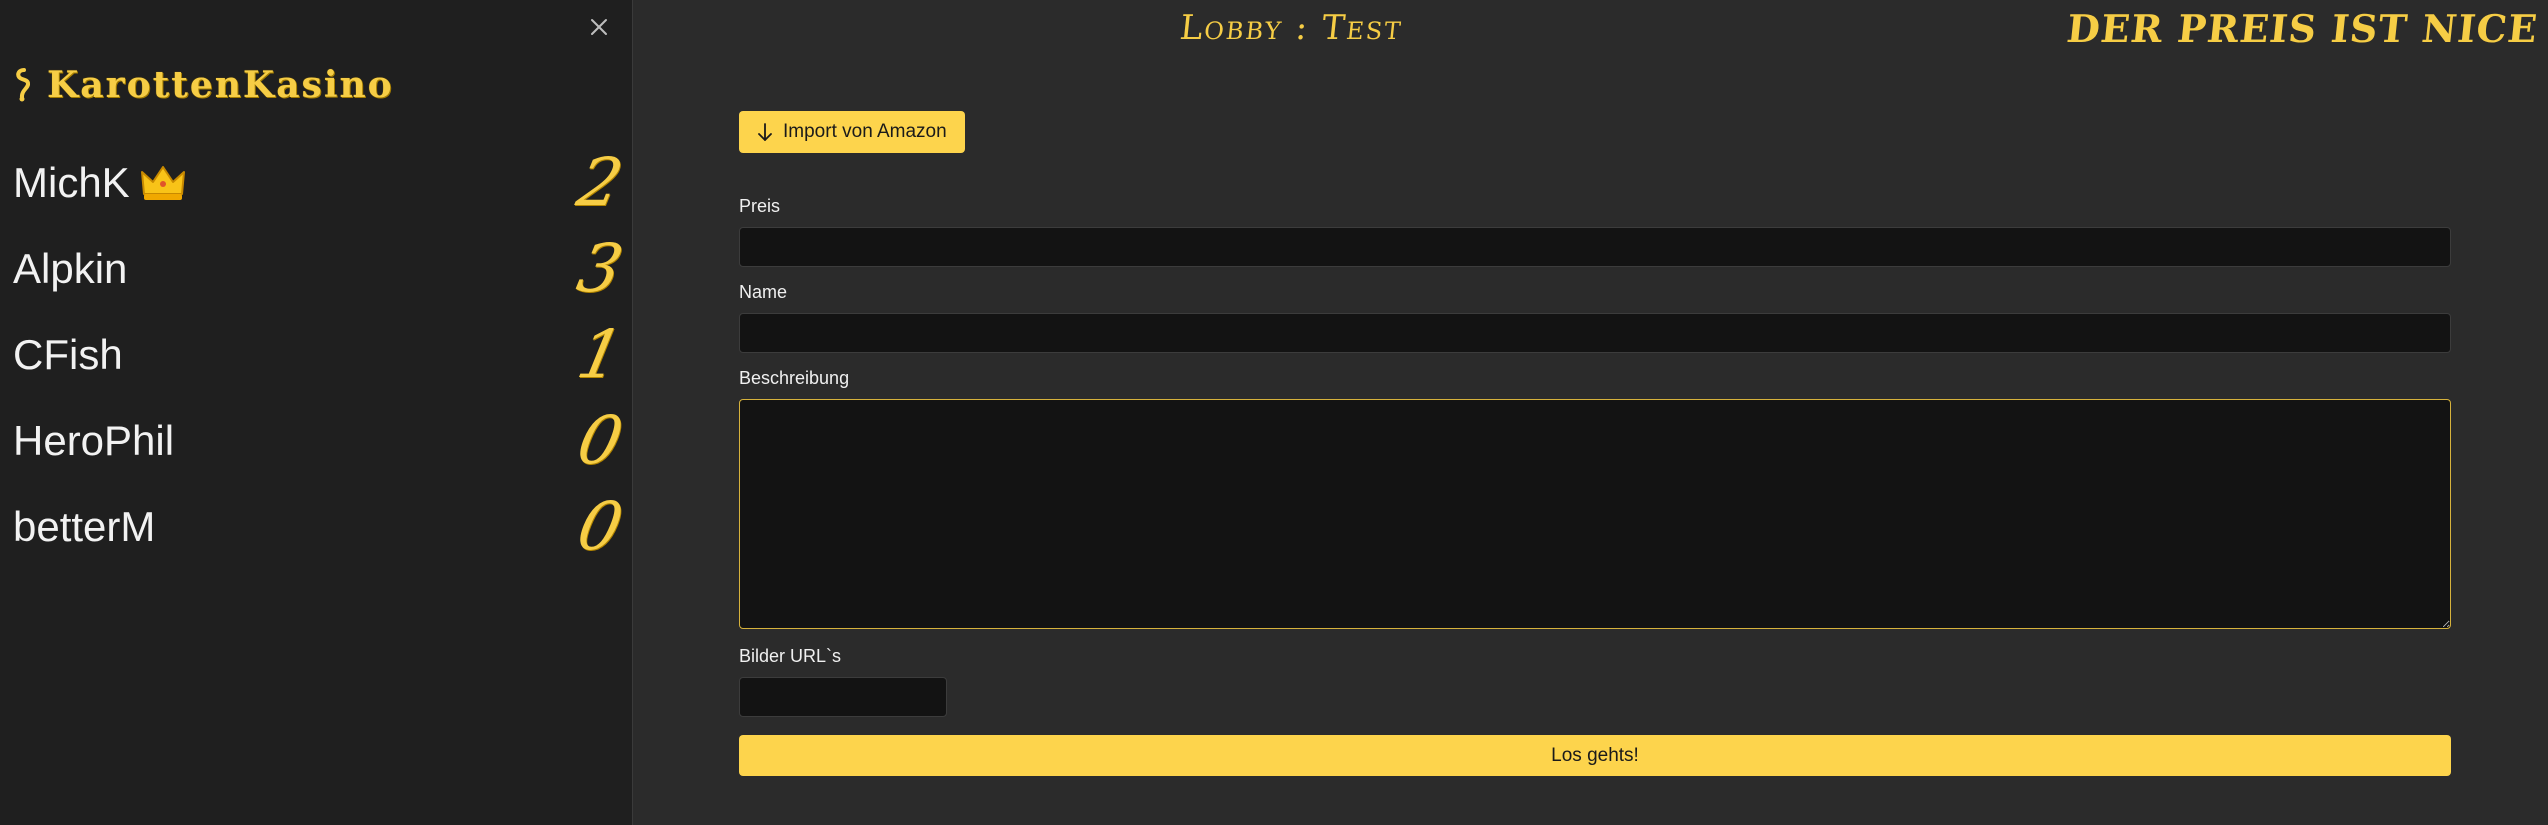 The width and height of the screenshot is (2548, 825). I want to click on close-icon, so click(599, 27).